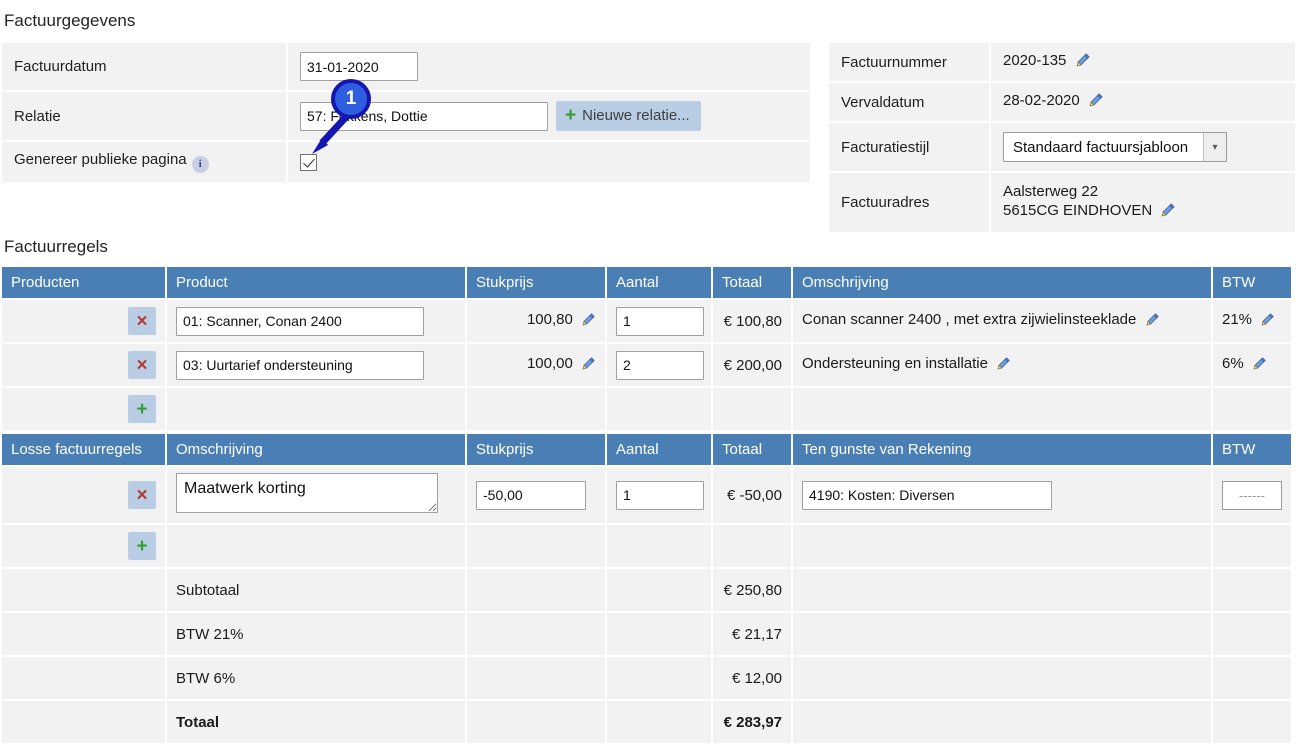  What do you see at coordinates (885, 202) in the screenshot?
I see `label-factuuradres: Factuuradres` at bounding box center [885, 202].